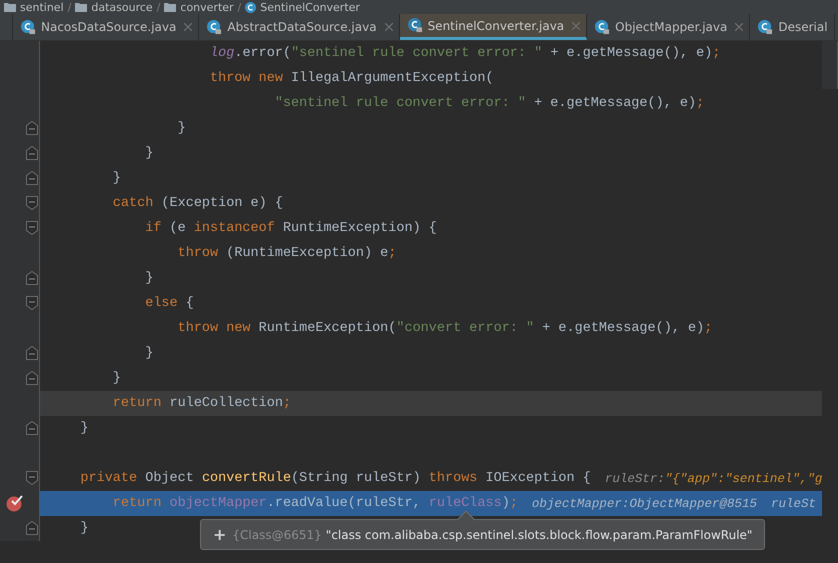 The height and width of the screenshot is (563, 838). What do you see at coordinates (122, 7) in the screenshot?
I see `breadcrumb-item: datasource` at bounding box center [122, 7].